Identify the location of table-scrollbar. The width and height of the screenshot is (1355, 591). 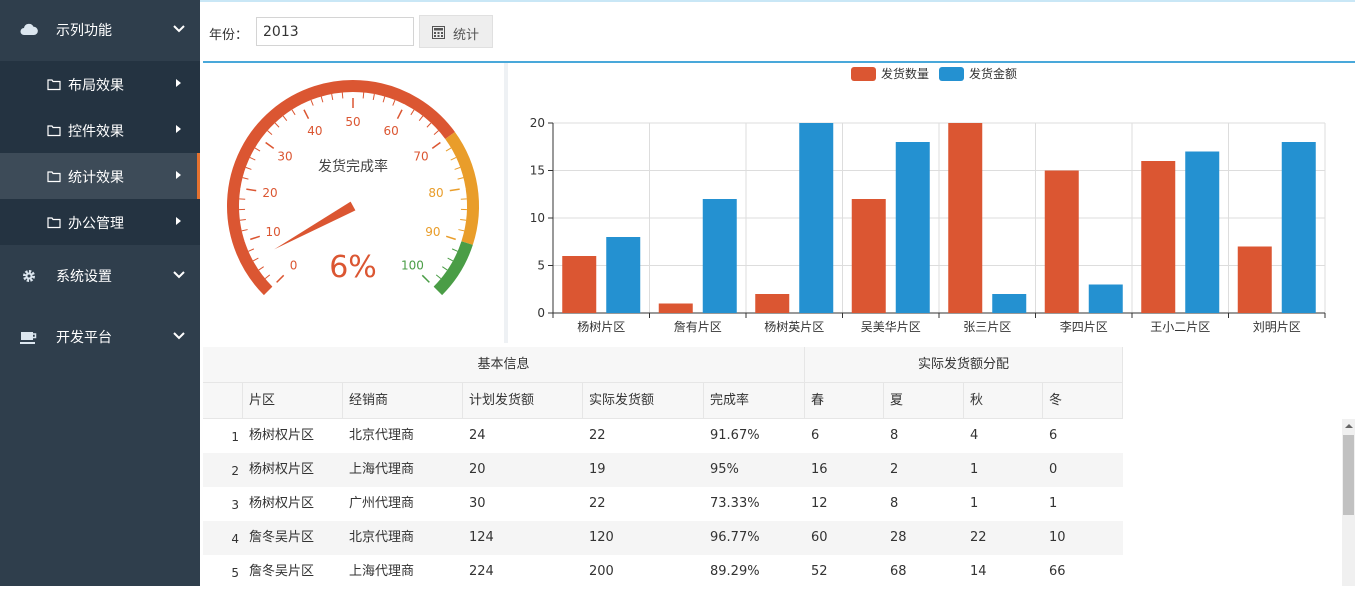
(1348, 502).